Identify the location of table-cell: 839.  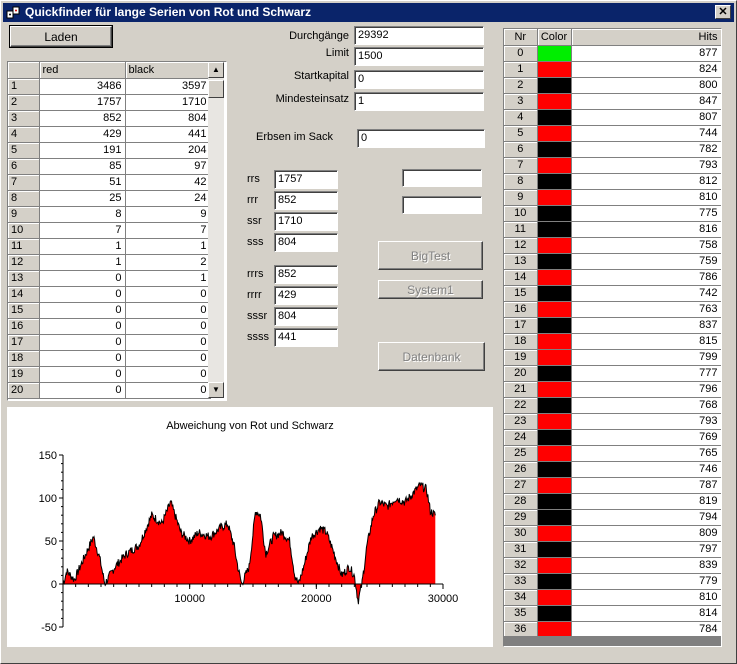
(646, 565).